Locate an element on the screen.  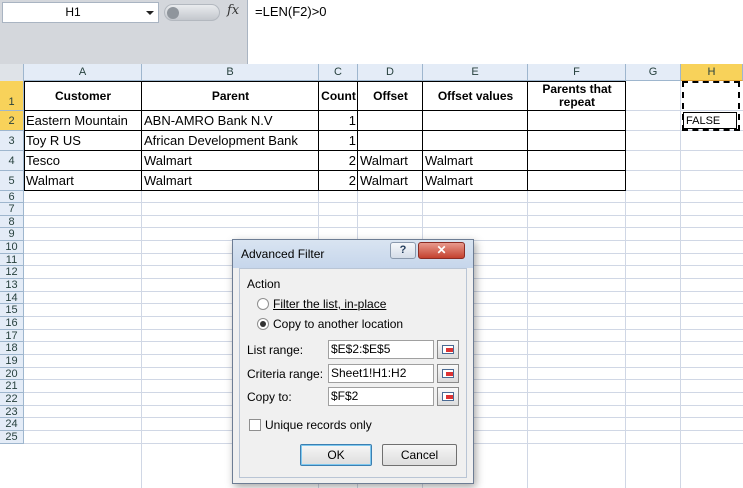
header-cell-d: Offset is located at coordinates (390, 96).